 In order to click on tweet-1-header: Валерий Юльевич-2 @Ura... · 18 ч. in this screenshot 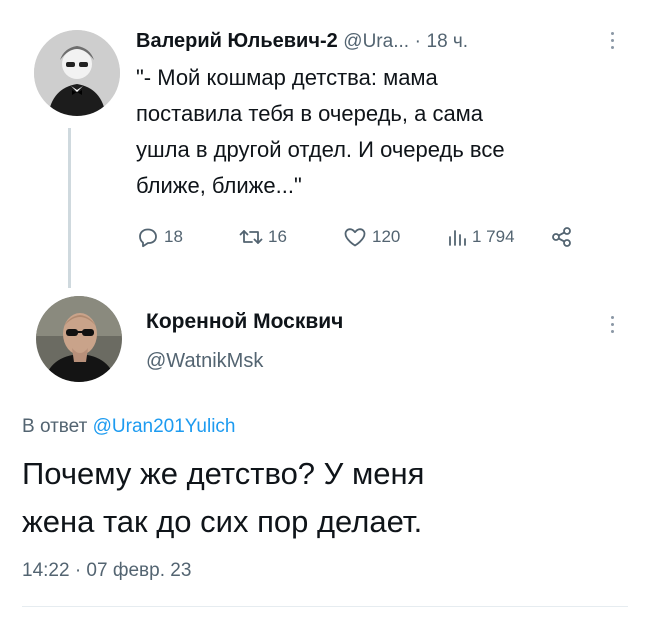, I will do `click(376, 44)`.